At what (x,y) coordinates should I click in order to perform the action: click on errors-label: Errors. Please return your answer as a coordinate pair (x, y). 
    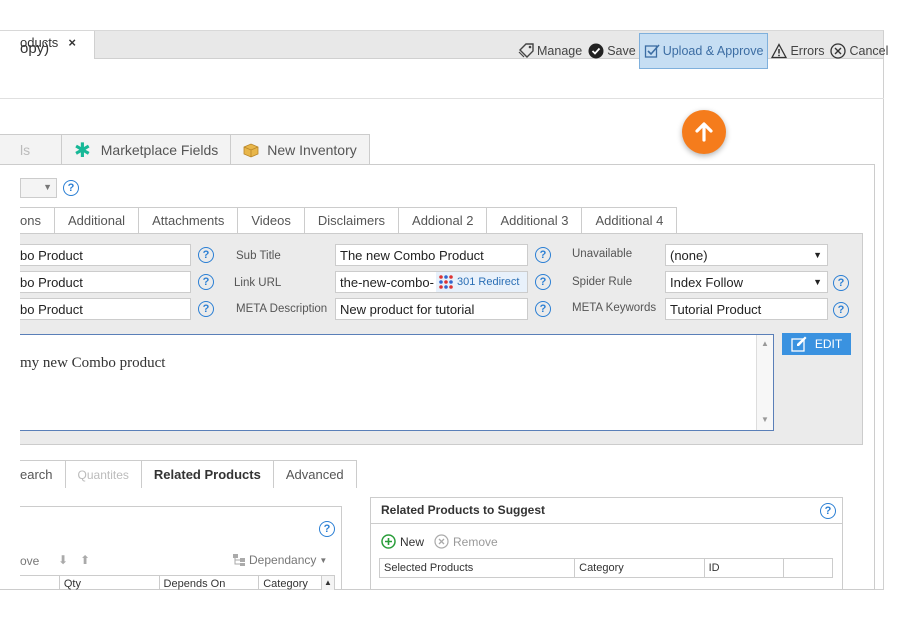
    Looking at the image, I should click on (807, 51).